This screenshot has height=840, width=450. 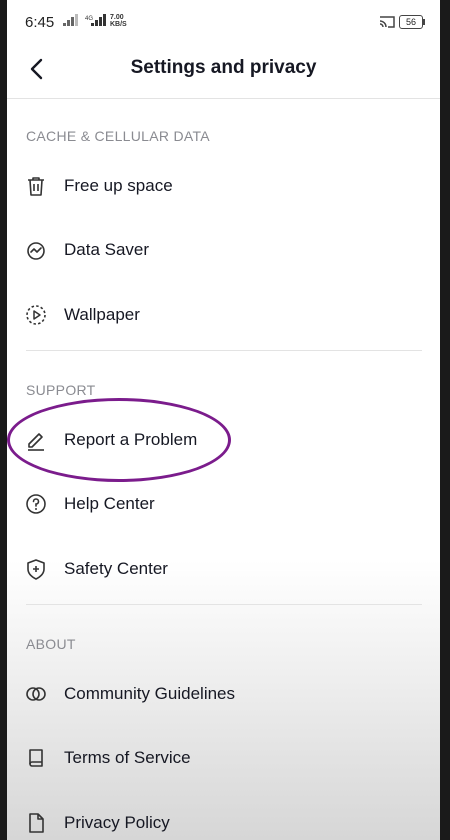 What do you see at coordinates (118, 185) in the screenshot?
I see `menu-item-label: Free up space` at bounding box center [118, 185].